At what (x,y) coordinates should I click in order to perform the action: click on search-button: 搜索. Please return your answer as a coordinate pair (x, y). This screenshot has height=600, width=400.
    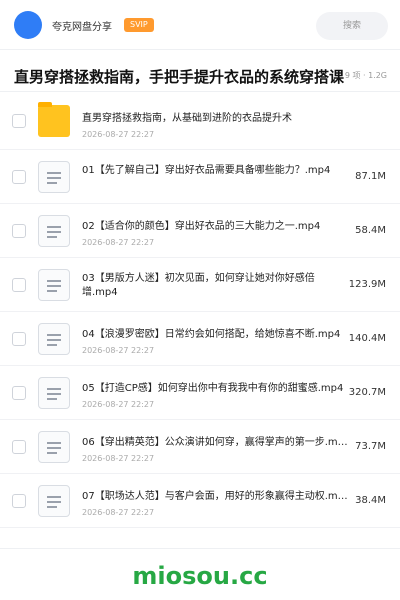
    Looking at the image, I should click on (352, 26).